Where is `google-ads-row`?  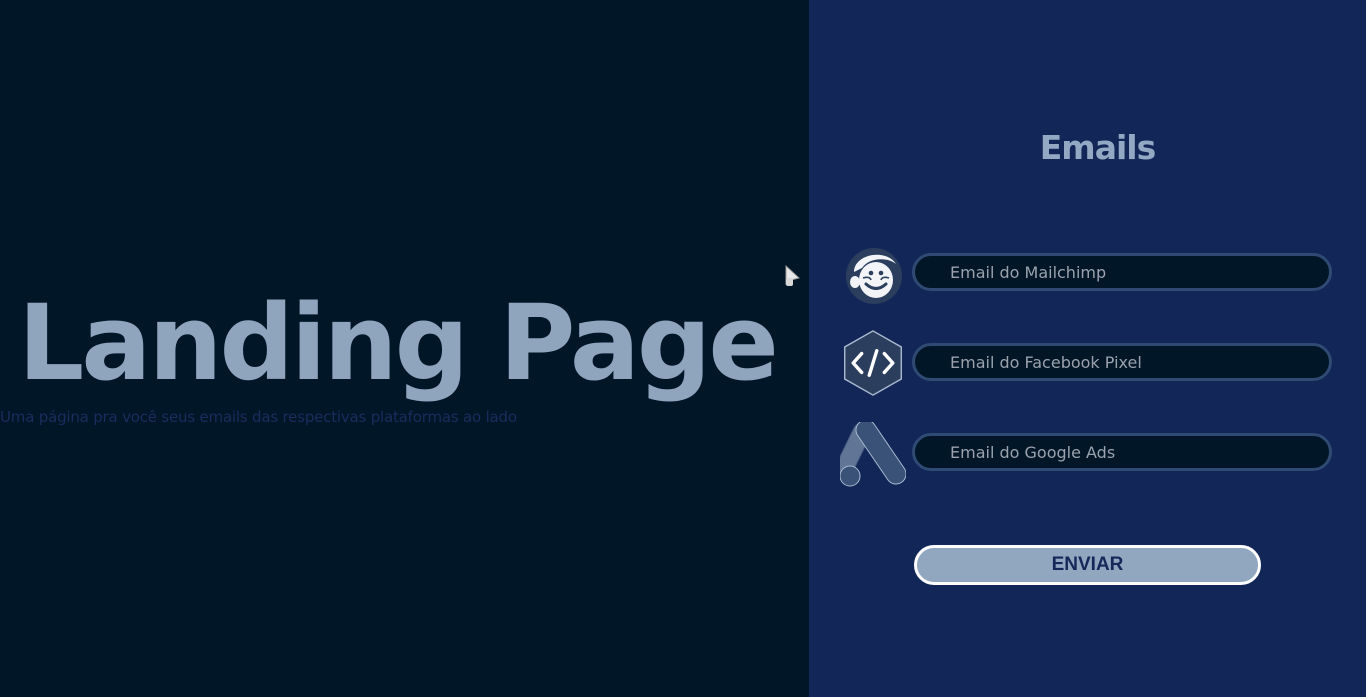 google-ads-row is located at coordinates (1088, 455).